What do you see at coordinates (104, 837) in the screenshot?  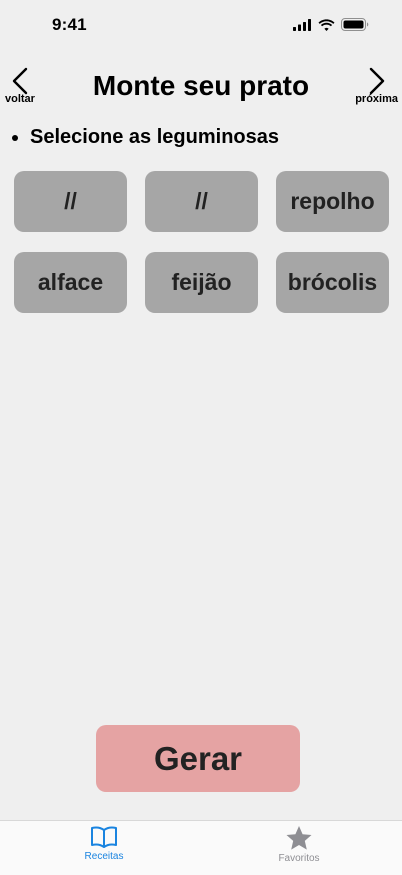 I see `book-icon` at bounding box center [104, 837].